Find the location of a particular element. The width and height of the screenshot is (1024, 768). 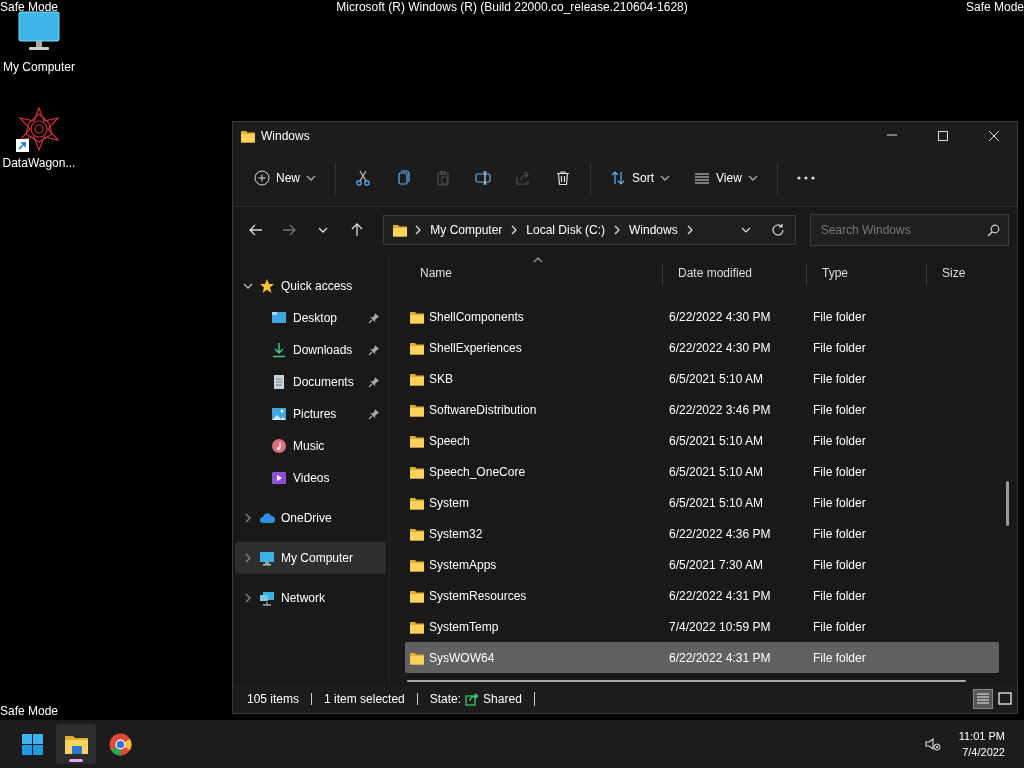

clock-date: 7/4/2022 is located at coordinates (983, 752).